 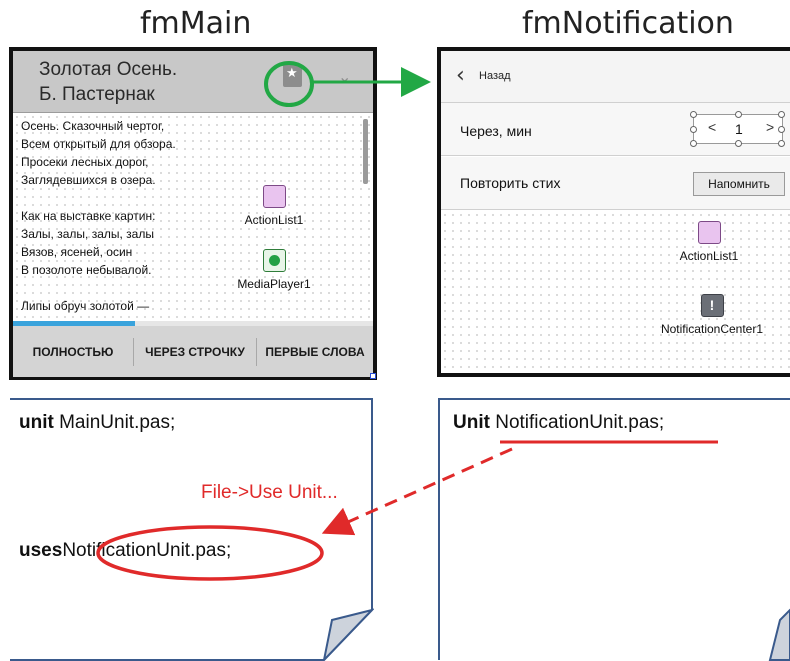 I want to click on uses-highlight-ellipse, so click(x=210, y=553).